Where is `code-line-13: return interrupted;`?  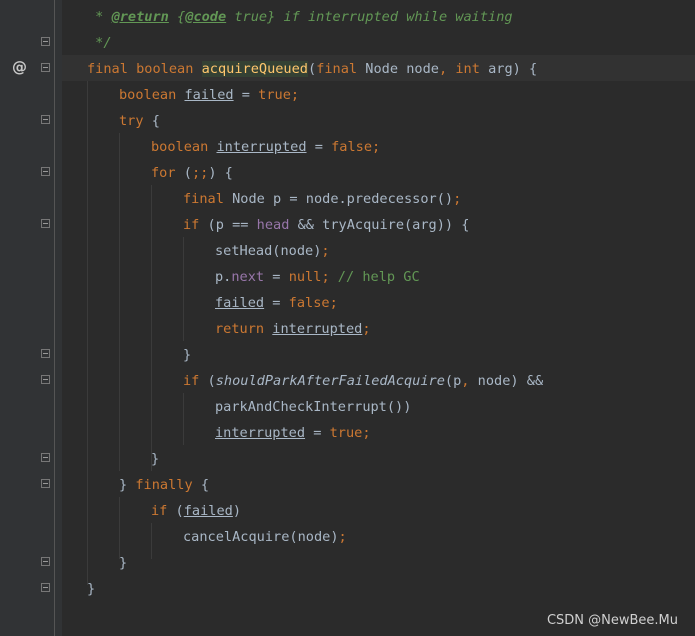 code-line-13: return interrupted; is located at coordinates (293, 329).